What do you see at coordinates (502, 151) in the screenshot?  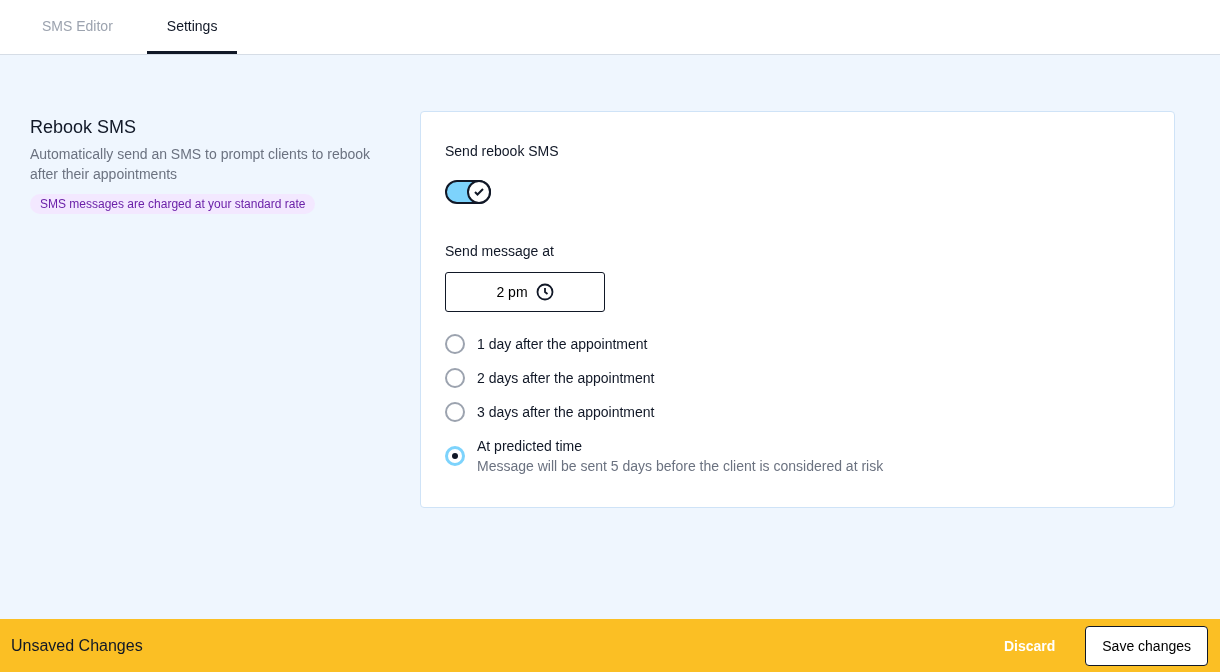 I see `toggle-label: Send rebook SMS` at bounding box center [502, 151].